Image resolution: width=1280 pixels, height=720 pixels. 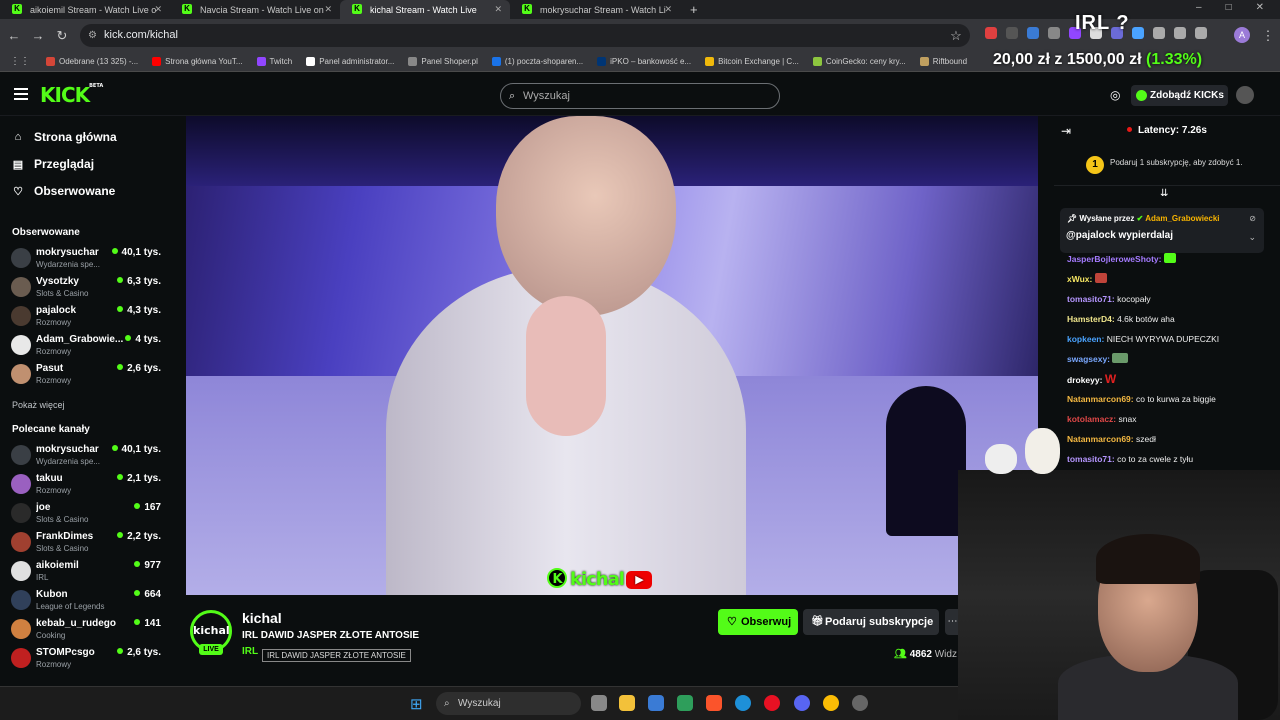 What do you see at coordinates (86, 630) in the screenshot?
I see `sidebar-channel-item: kebab_u_rudego Cooking 141` at bounding box center [86, 630].